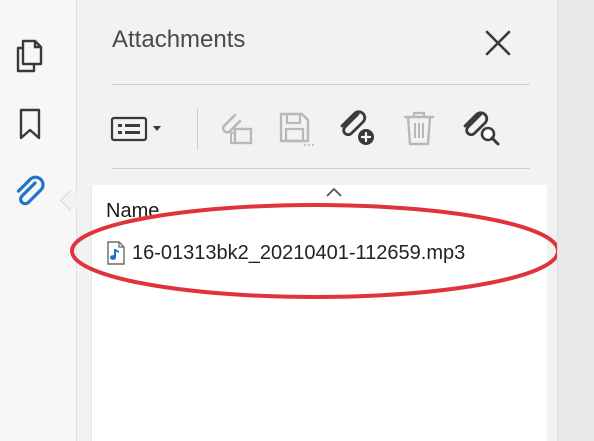 This screenshot has width=594, height=441. Describe the element at coordinates (197, 129) in the screenshot. I see `toolbar-separator` at that location.